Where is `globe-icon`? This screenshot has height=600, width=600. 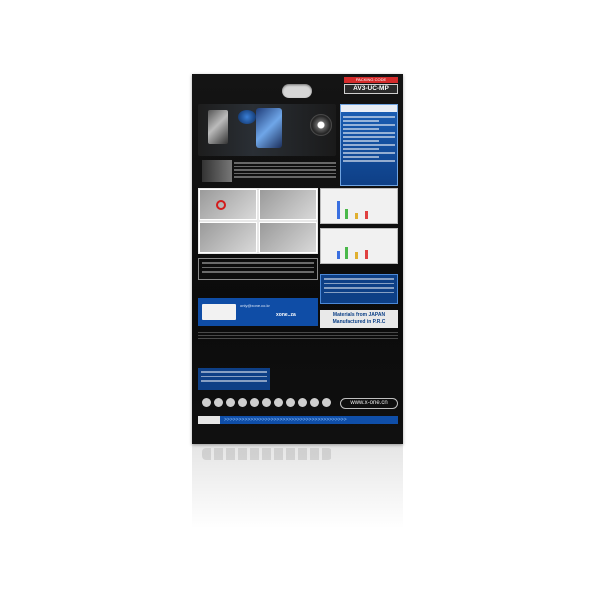
globe-icon is located at coordinates (314, 402).